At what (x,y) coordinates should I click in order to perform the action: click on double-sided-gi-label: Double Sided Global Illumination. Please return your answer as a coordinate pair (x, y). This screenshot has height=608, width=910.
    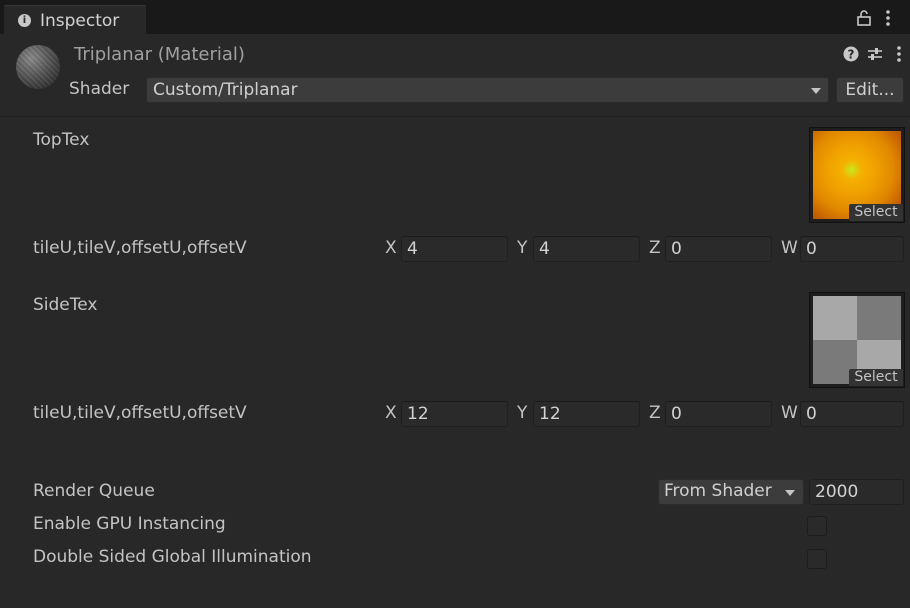
    Looking at the image, I should click on (172, 557).